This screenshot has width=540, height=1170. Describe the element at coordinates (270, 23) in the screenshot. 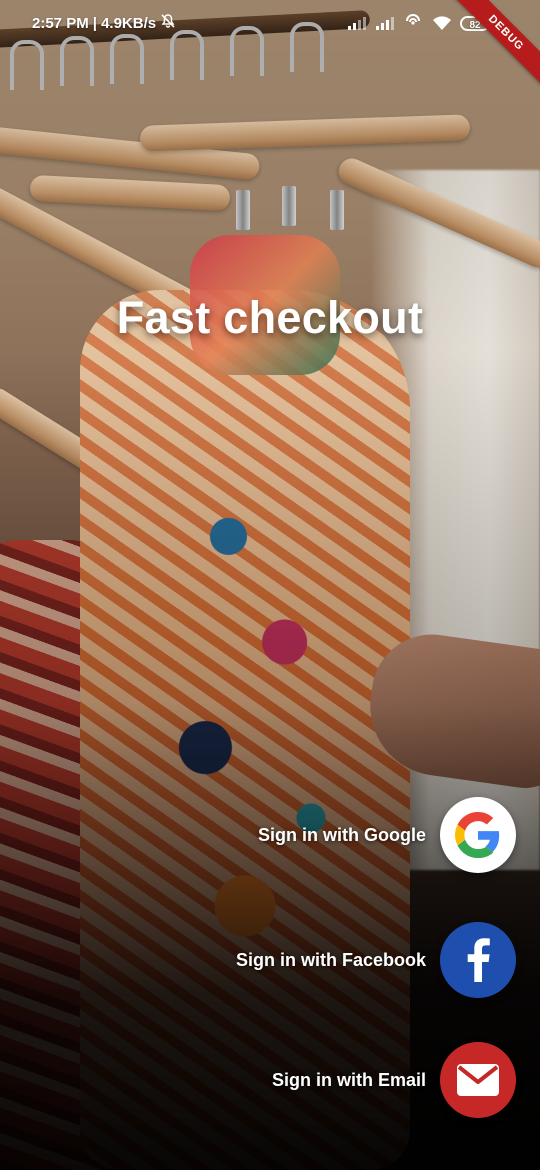

I see `status-bar: 2:57 PM | 4.9KB/s 82` at that location.